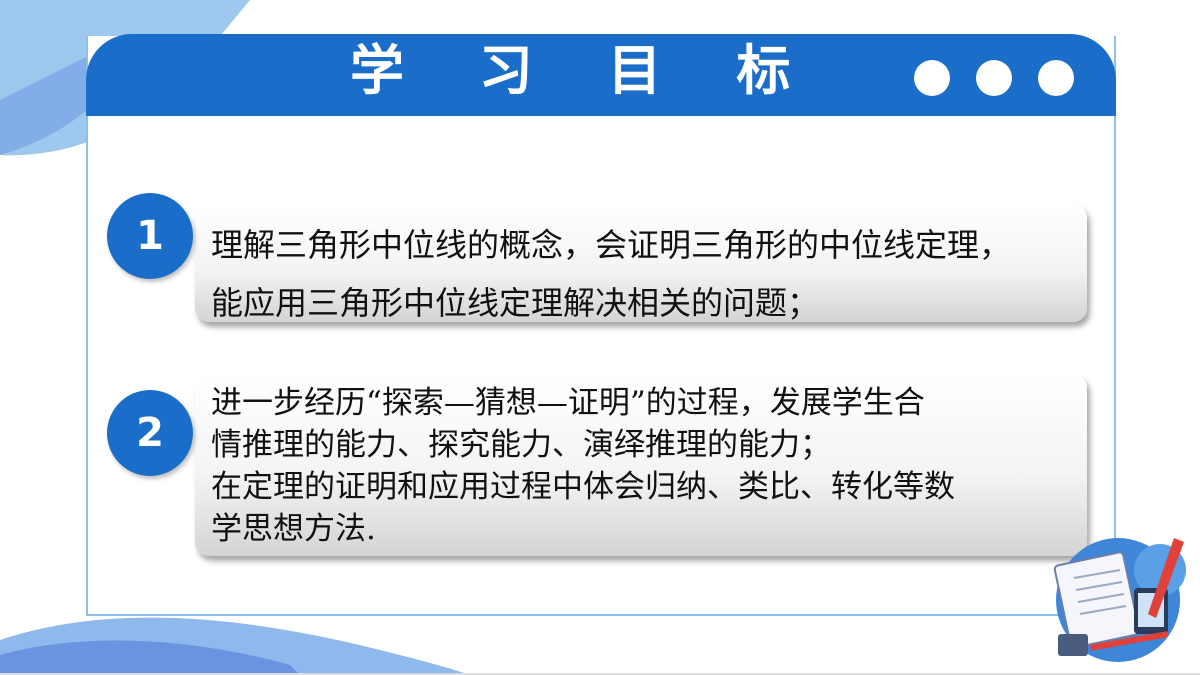  What do you see at coordinates (611, 245) in the screenshot?
I see `objective-text-line: 理解三角形中位线的概念，会证明三角形的中位线定理，` at bounding box center [611, 245].